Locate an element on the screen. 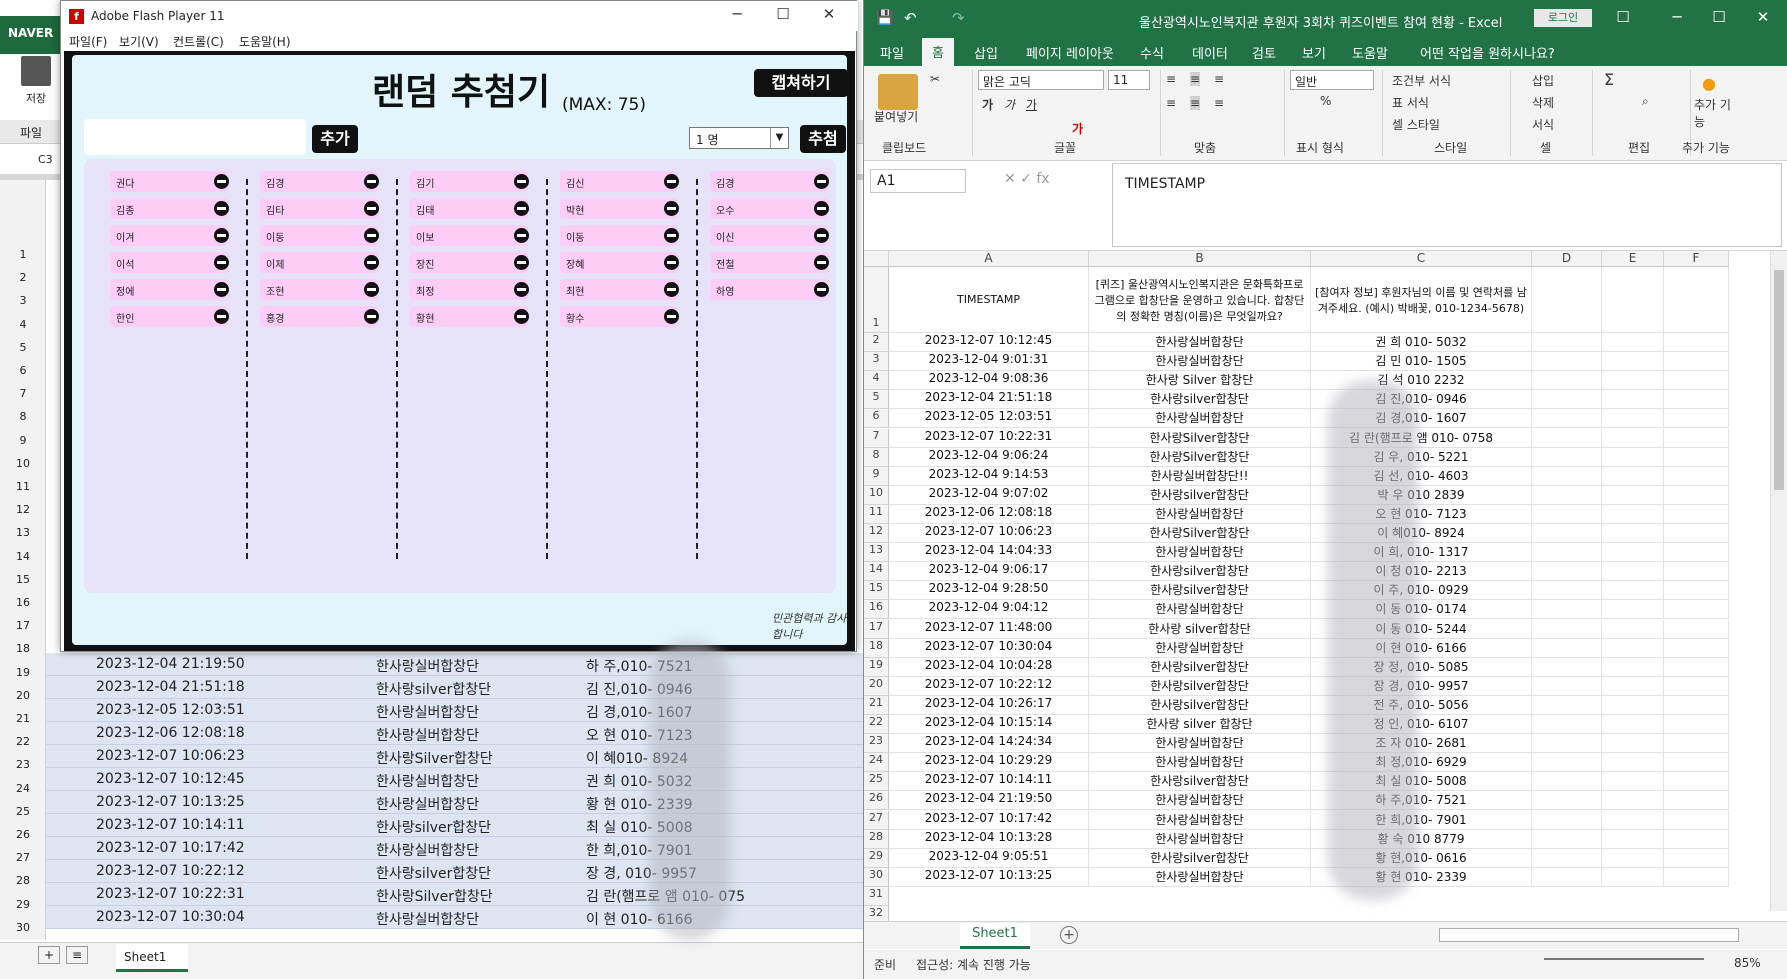  table-cell: 한사랑실버합창단!! is located at coordinates (1200, 476).